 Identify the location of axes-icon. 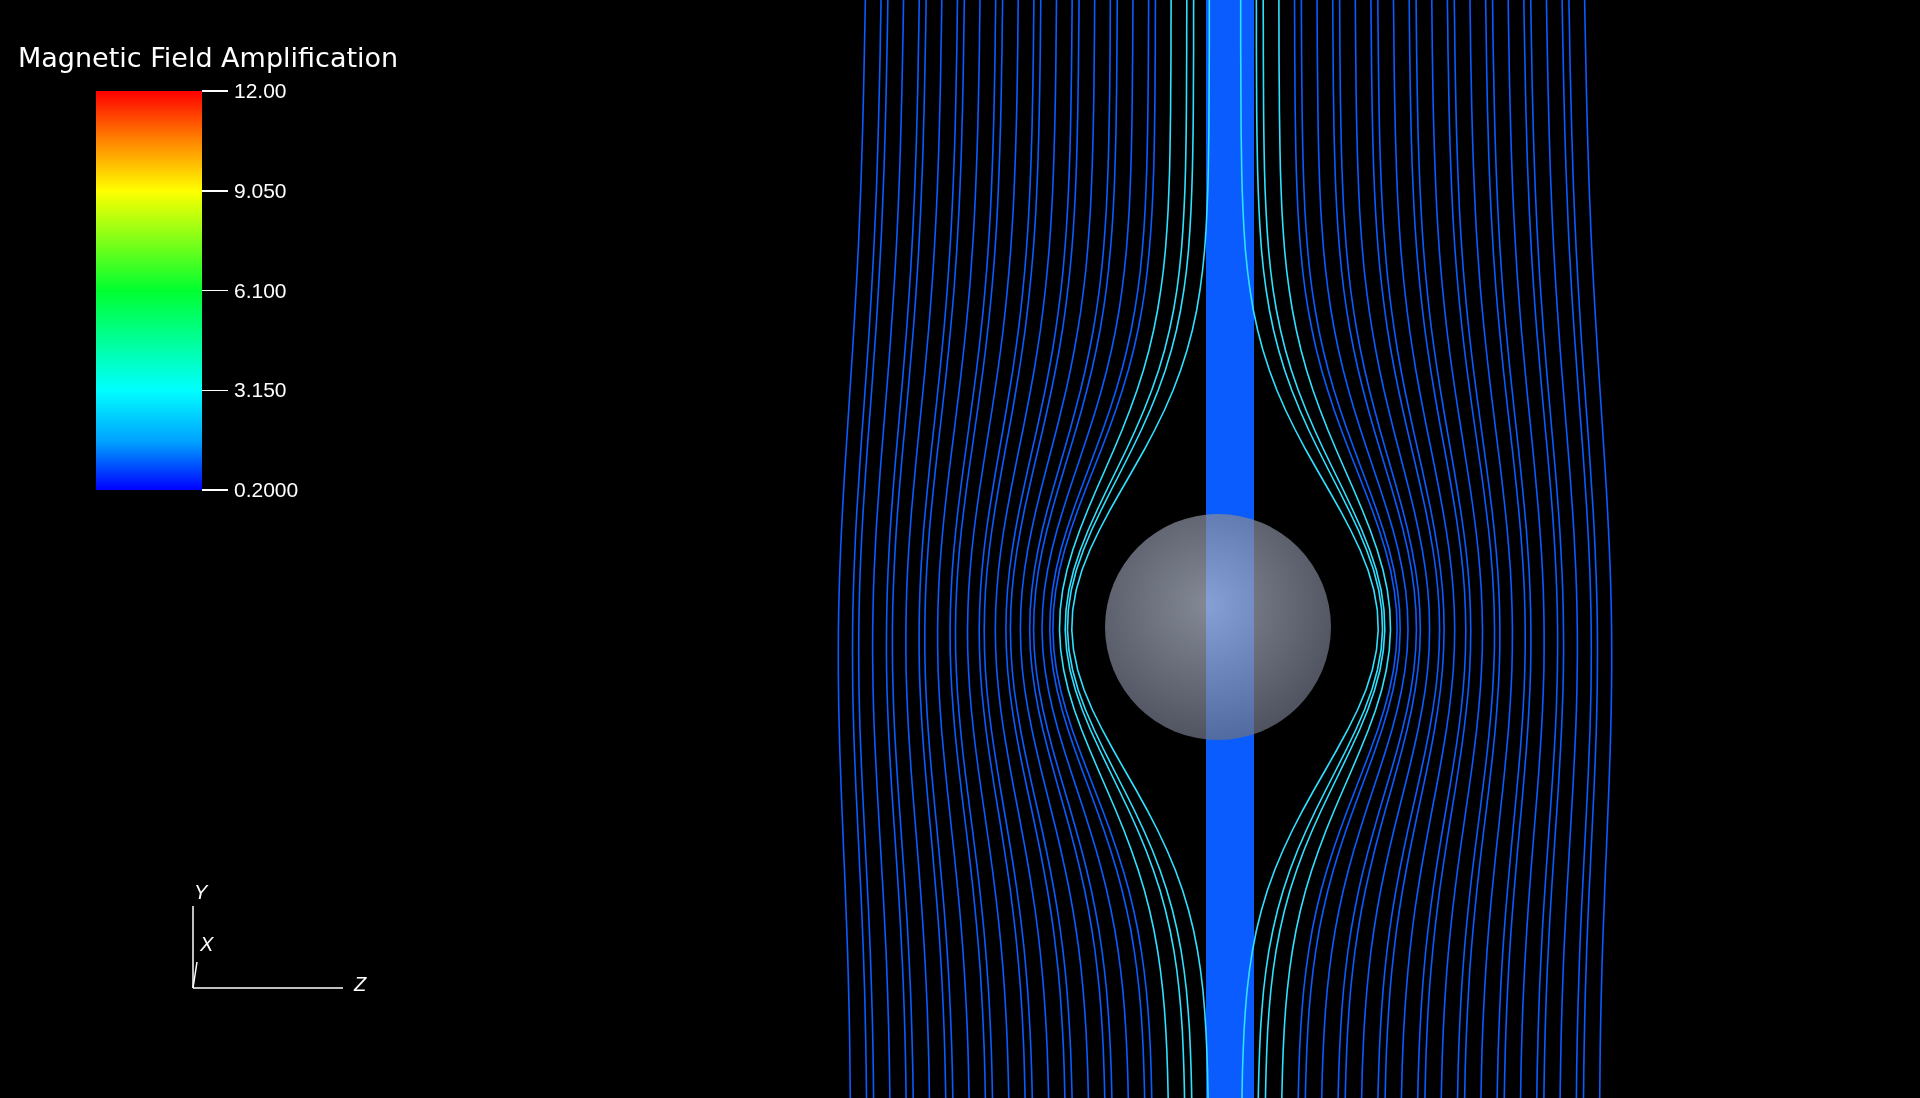
(268, 948).